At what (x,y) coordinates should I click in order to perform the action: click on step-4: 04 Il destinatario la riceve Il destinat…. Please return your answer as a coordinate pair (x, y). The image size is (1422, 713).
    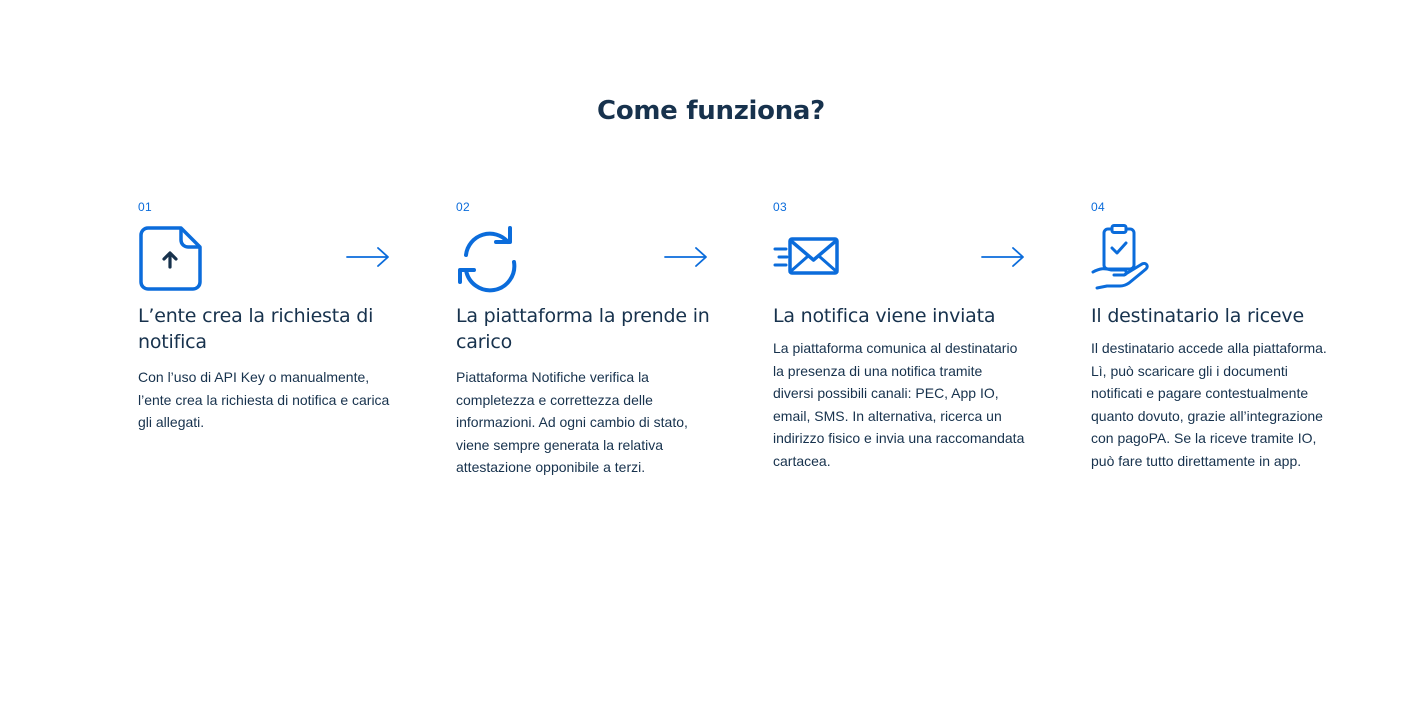
    Looking at the image, I should click on (1221, 334).